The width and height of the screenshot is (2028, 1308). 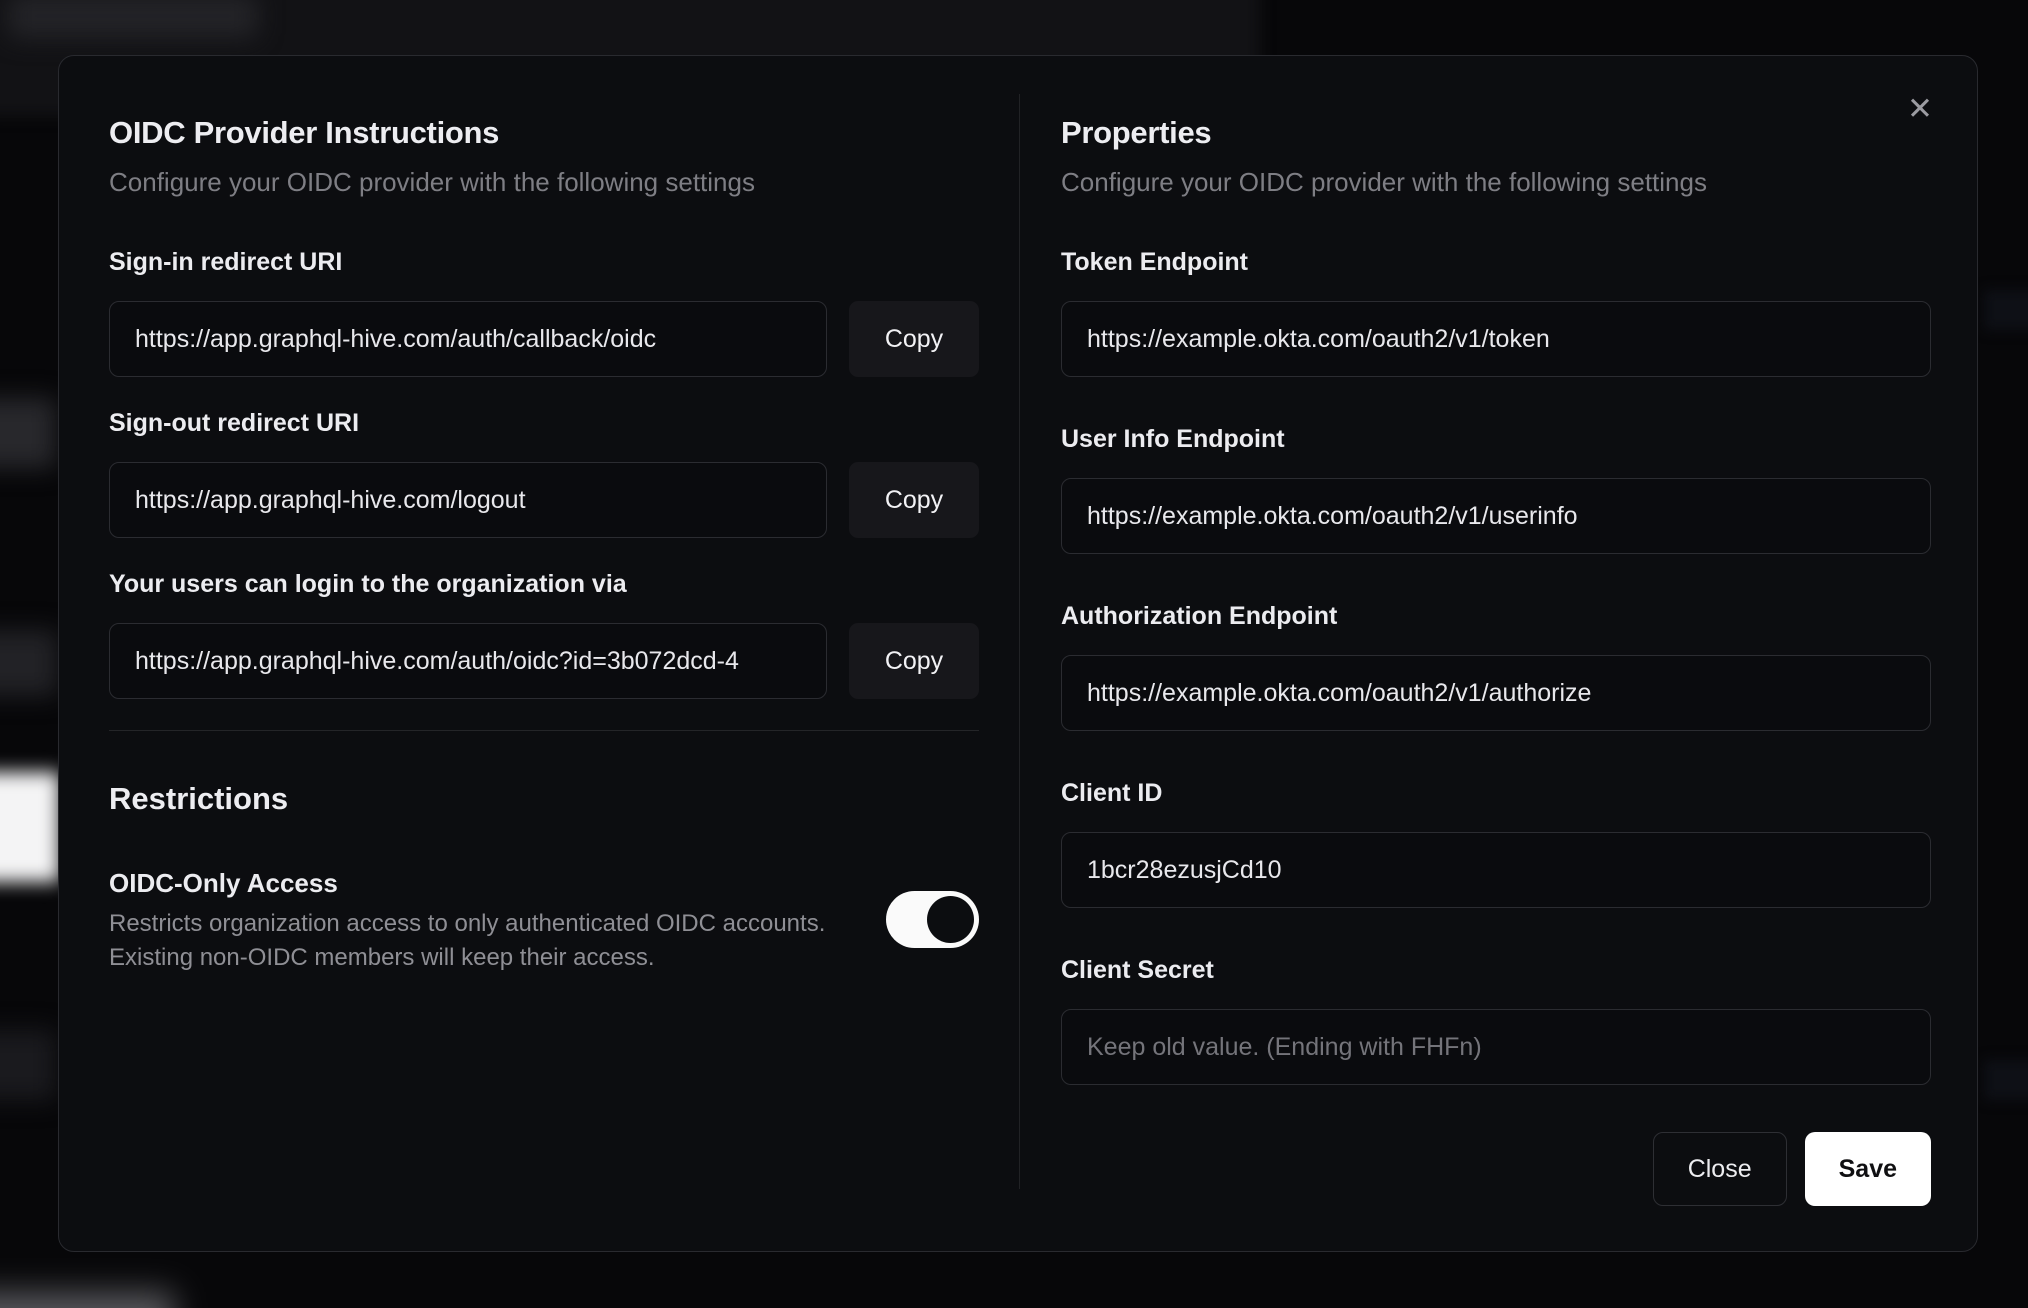 I want to click on copy-sign-out-uri-button: Copy, so click(x=914, y=500).